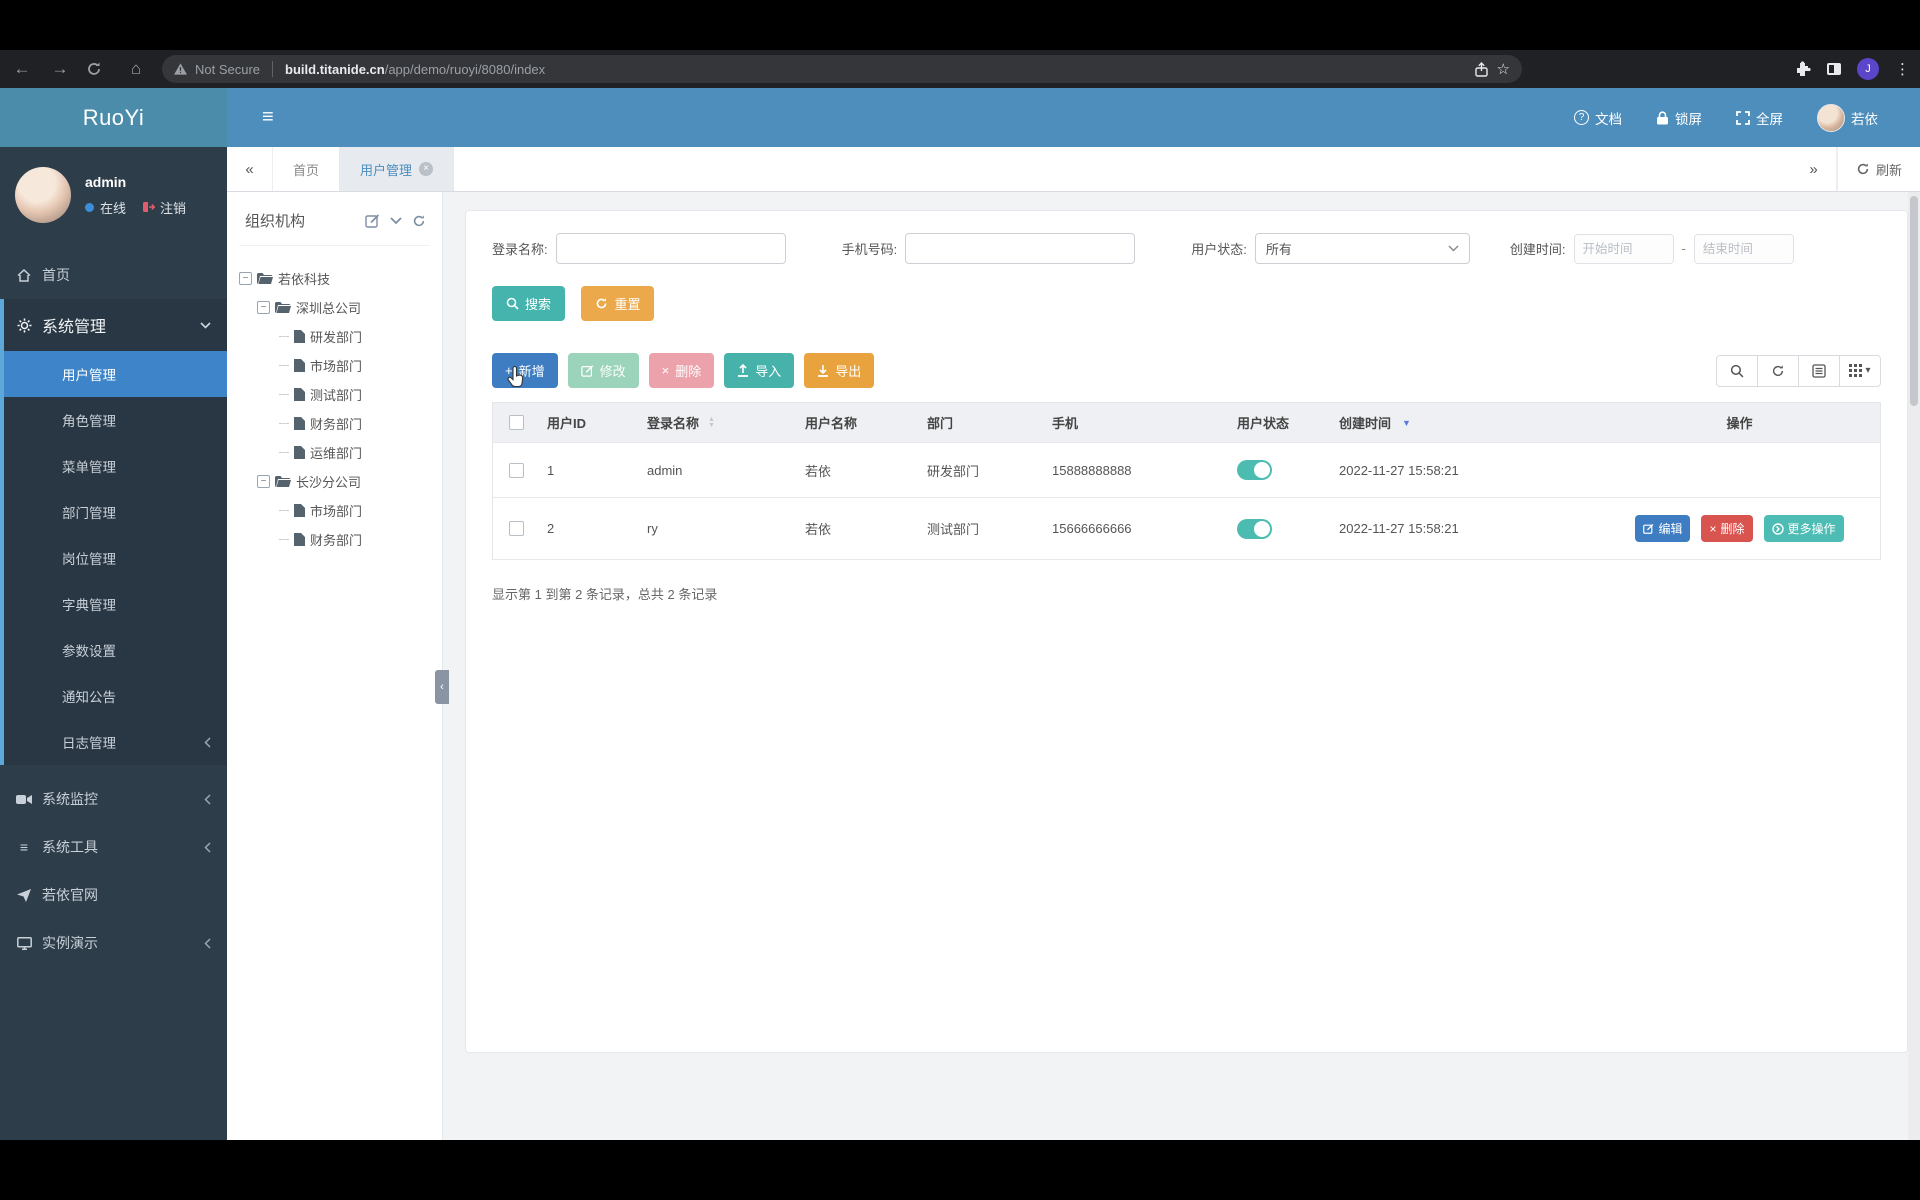  What do you see at coordinates (250, 169) in the screenshot?
I see `tabs-scroll-left: «` at bounding box center [250, 169].